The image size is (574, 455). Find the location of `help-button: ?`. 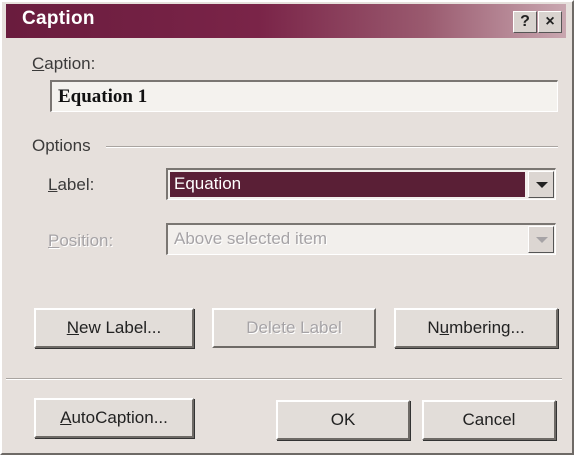

help-button: ? is located at coordinates (525, 22).